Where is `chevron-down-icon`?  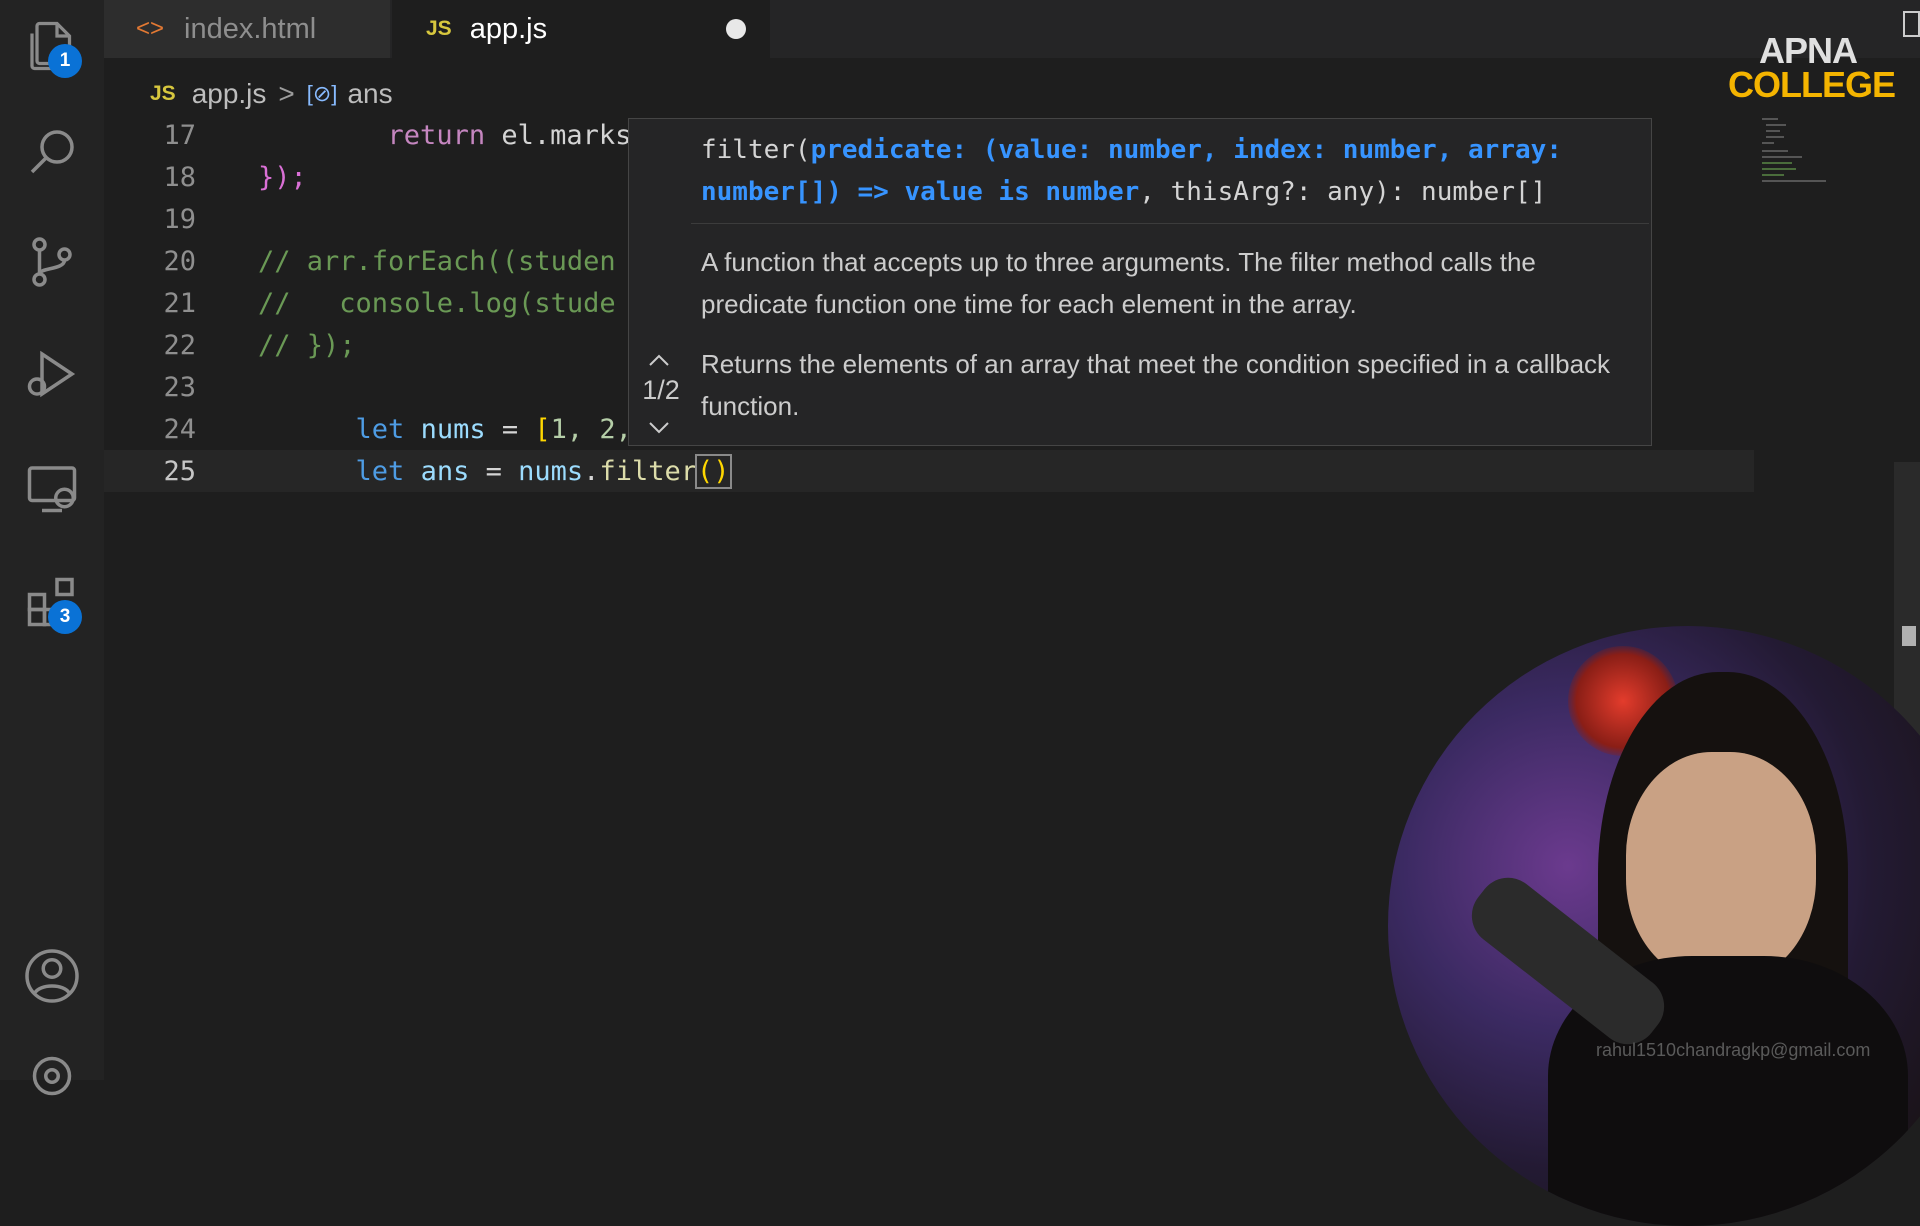 chevron-down-icon is located at coordinates (659, 428).